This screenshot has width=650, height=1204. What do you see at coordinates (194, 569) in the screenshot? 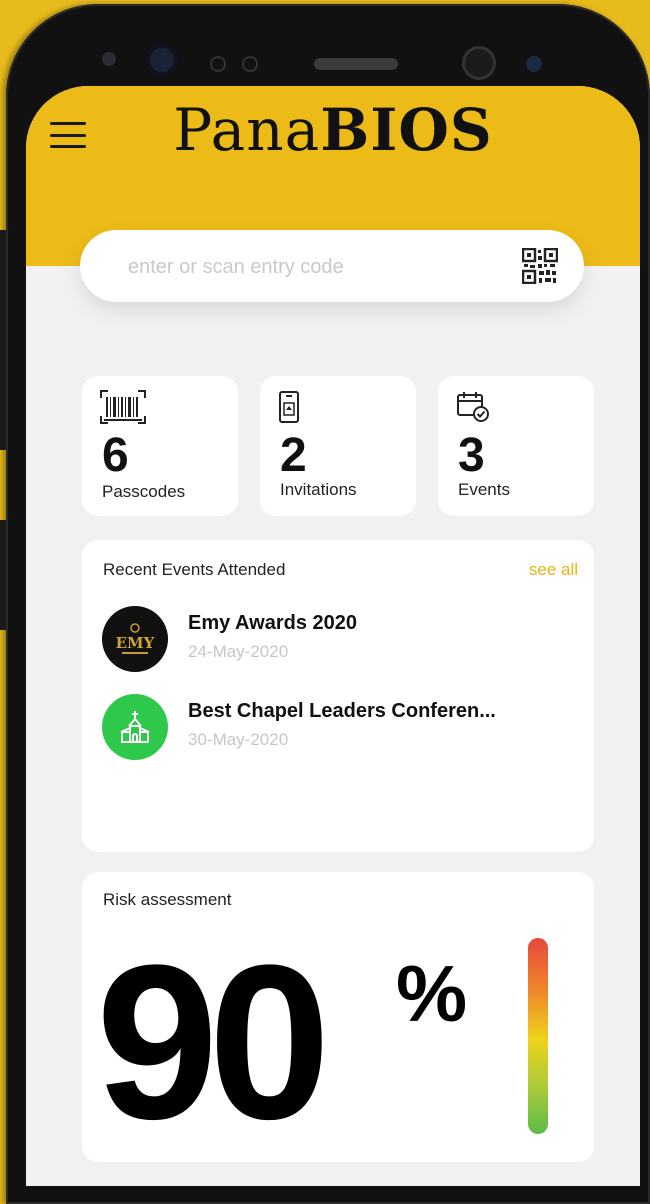
I see `recent-events-title: Recent Events Attended` at bounding box center [194, 569].